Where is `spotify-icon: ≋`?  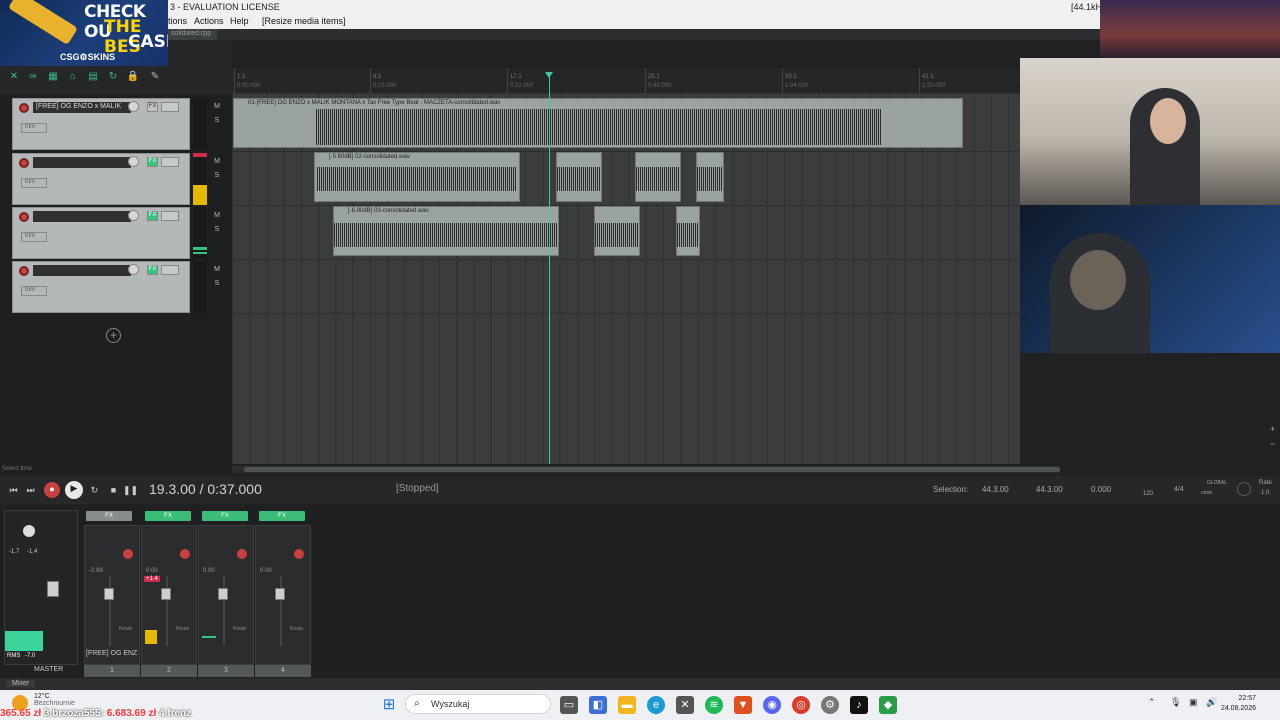
spotify-icon: ≋ is located at coordinates (714, 705).